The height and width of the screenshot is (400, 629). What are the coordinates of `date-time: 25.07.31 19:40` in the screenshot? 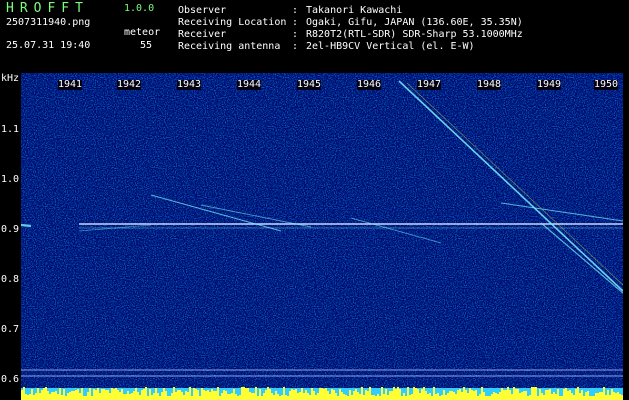 It's located at (48, 45).